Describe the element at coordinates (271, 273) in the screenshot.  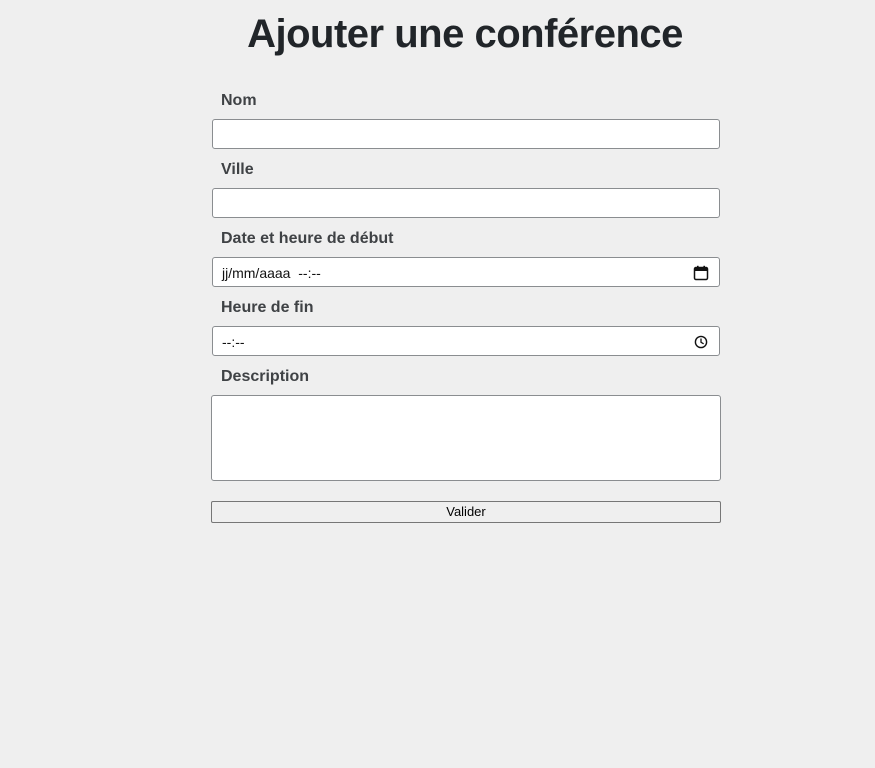
I see `start-datetime-placeholder: jj/mm/aaaa --:--` at that location.